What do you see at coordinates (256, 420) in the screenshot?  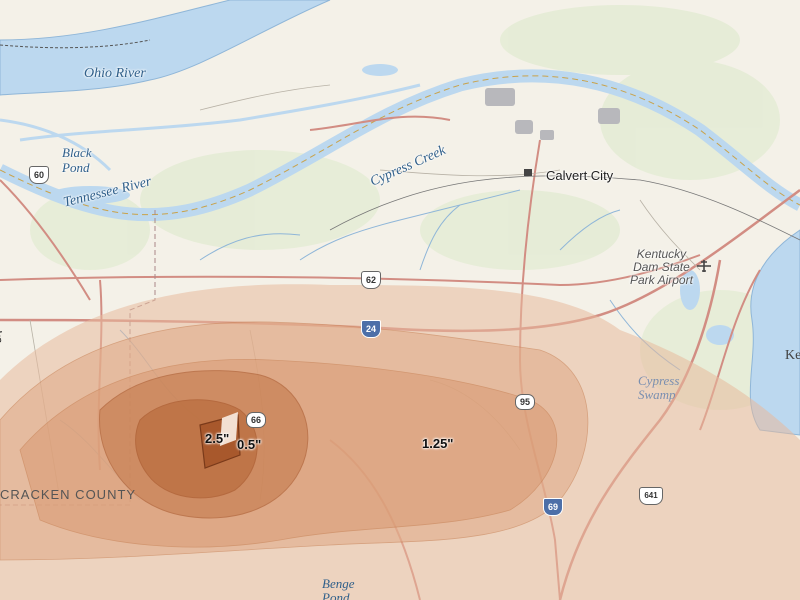 I see `ky66-shield: 66` at bounding box center [256, 420].